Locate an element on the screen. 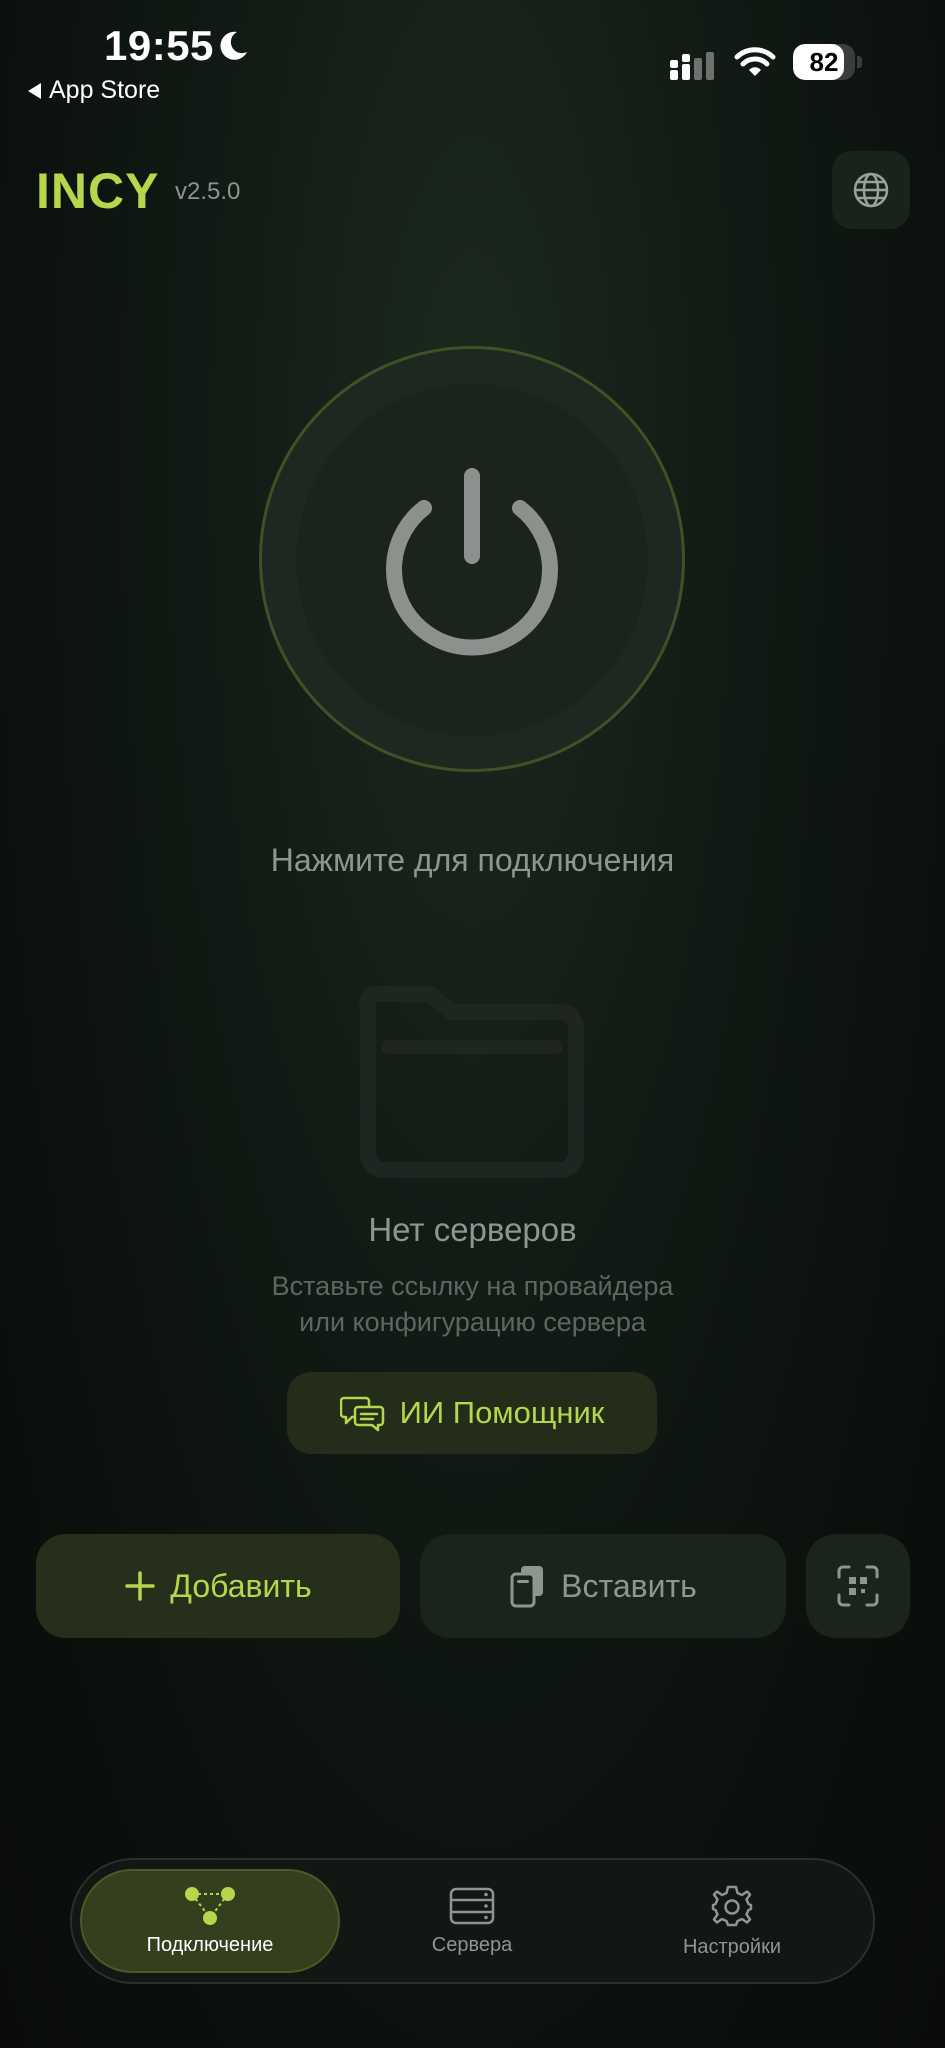  tab-connection: Подключение is located at coordinates (210, 1921).